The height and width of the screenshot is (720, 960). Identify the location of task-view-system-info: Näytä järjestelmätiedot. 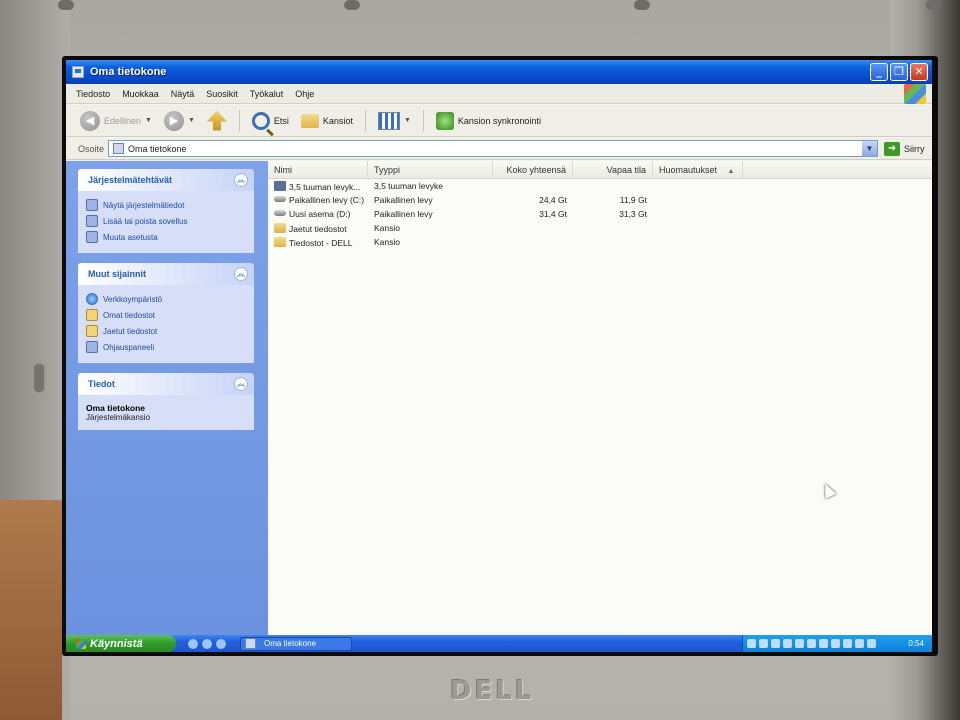
(166, 205).